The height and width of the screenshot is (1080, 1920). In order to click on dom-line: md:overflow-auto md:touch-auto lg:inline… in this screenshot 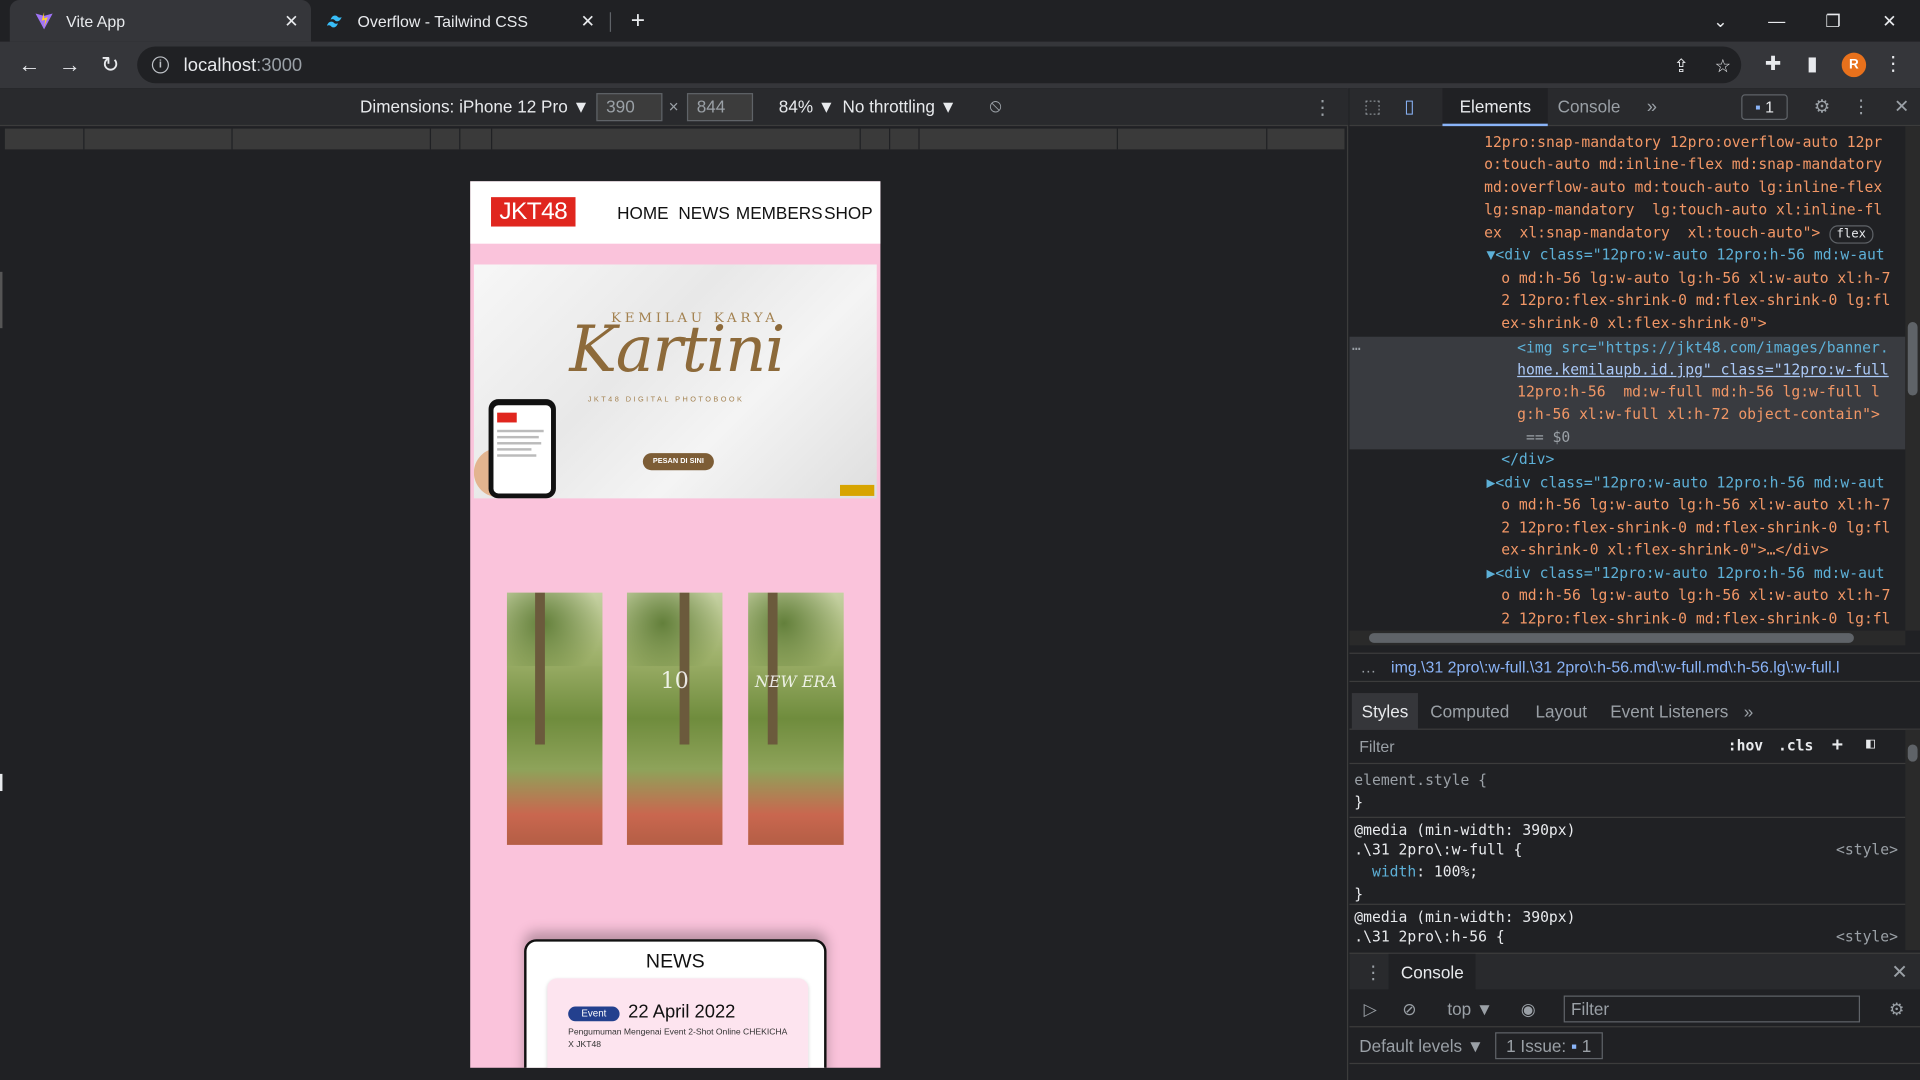, I will do `click(1683, 187)`.